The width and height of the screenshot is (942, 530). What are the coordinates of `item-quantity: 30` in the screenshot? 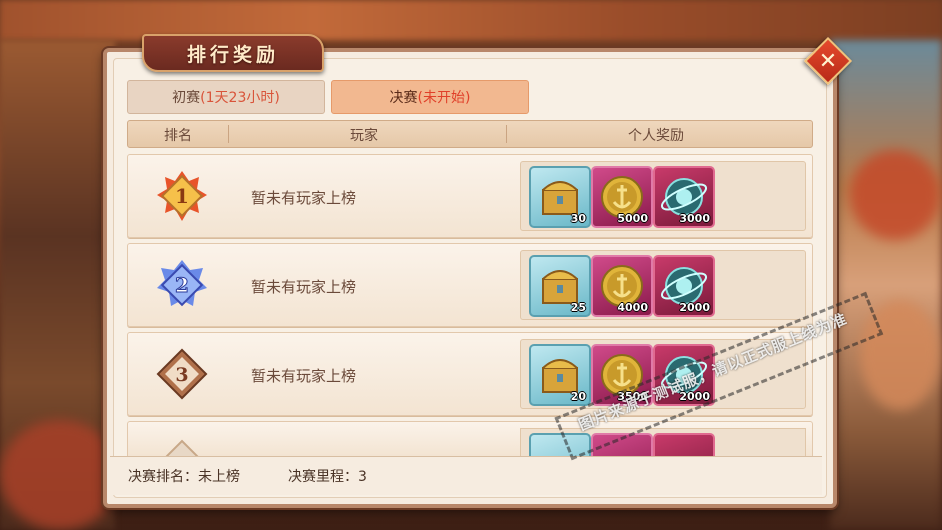 It's located at (578, 218).